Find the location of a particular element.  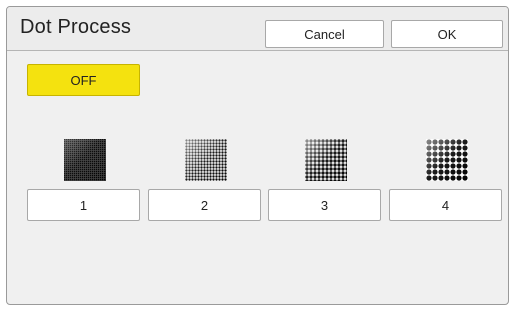

dialog-title: Dot Process is located at coordinates (76, 27).